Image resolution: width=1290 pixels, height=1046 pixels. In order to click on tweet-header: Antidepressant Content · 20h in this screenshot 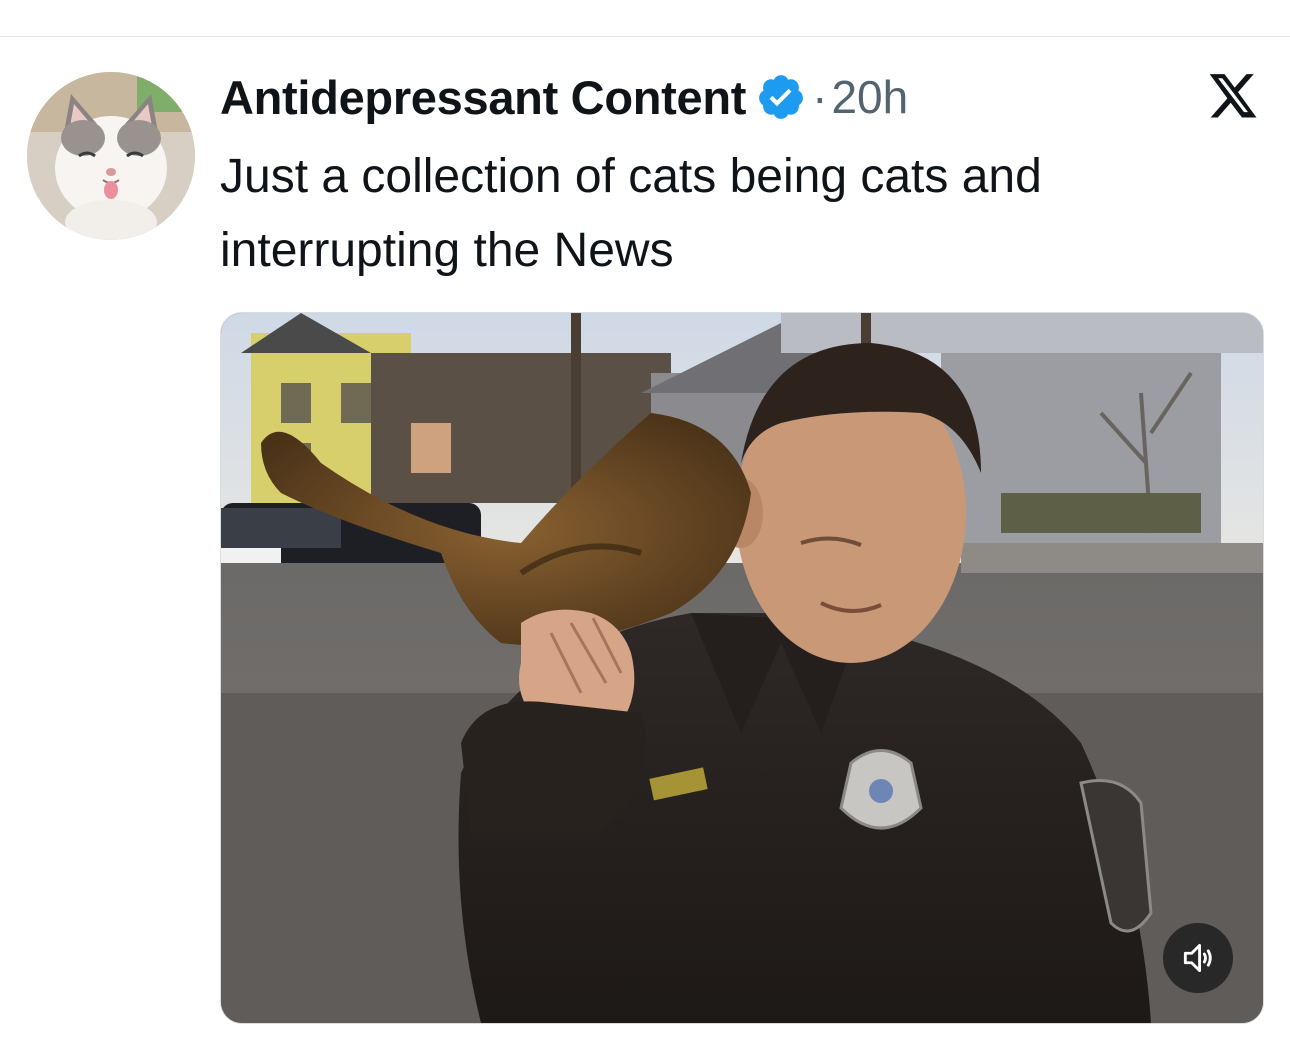, I will do `click(564, 97)`.